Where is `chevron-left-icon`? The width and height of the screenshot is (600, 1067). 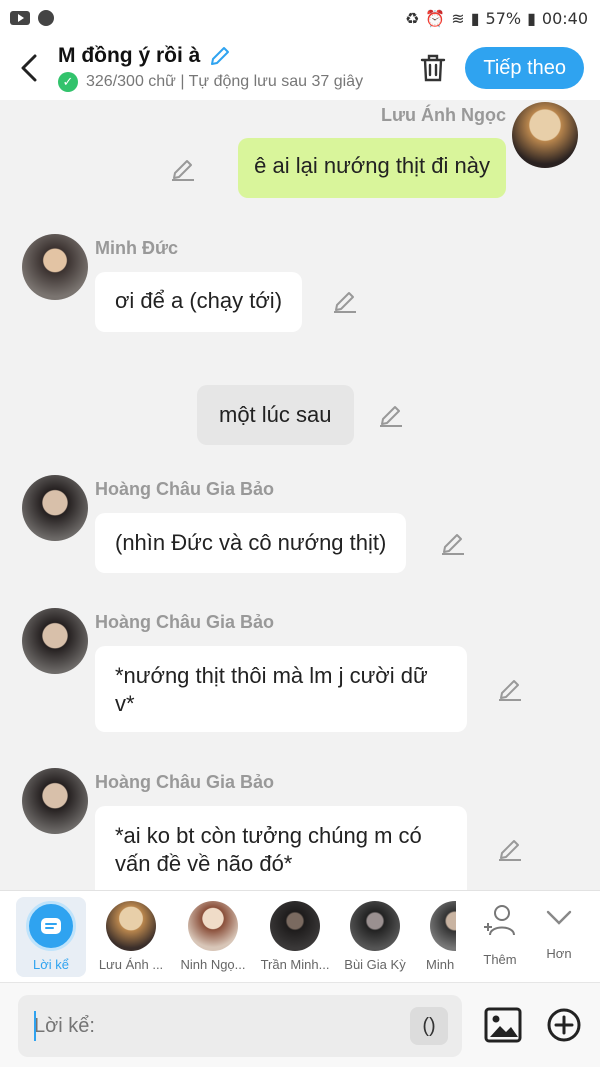
chevron-left-icon is located at coordinates (29, 68).